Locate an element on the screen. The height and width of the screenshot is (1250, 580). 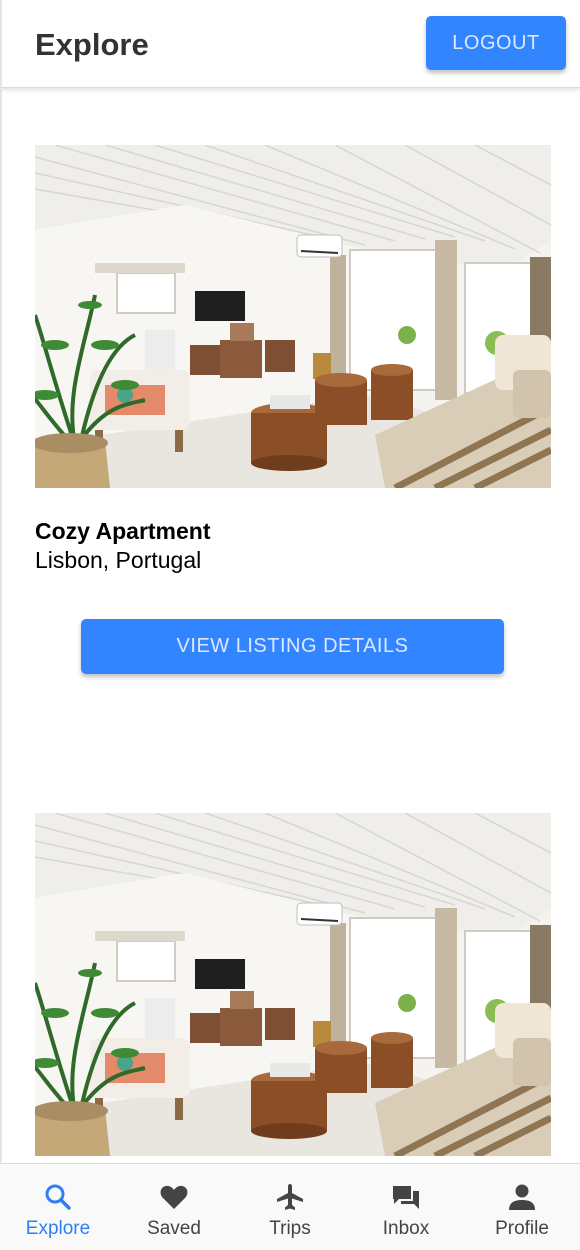
nav-item-saved: Saved is located at coordinates (174, 1207).